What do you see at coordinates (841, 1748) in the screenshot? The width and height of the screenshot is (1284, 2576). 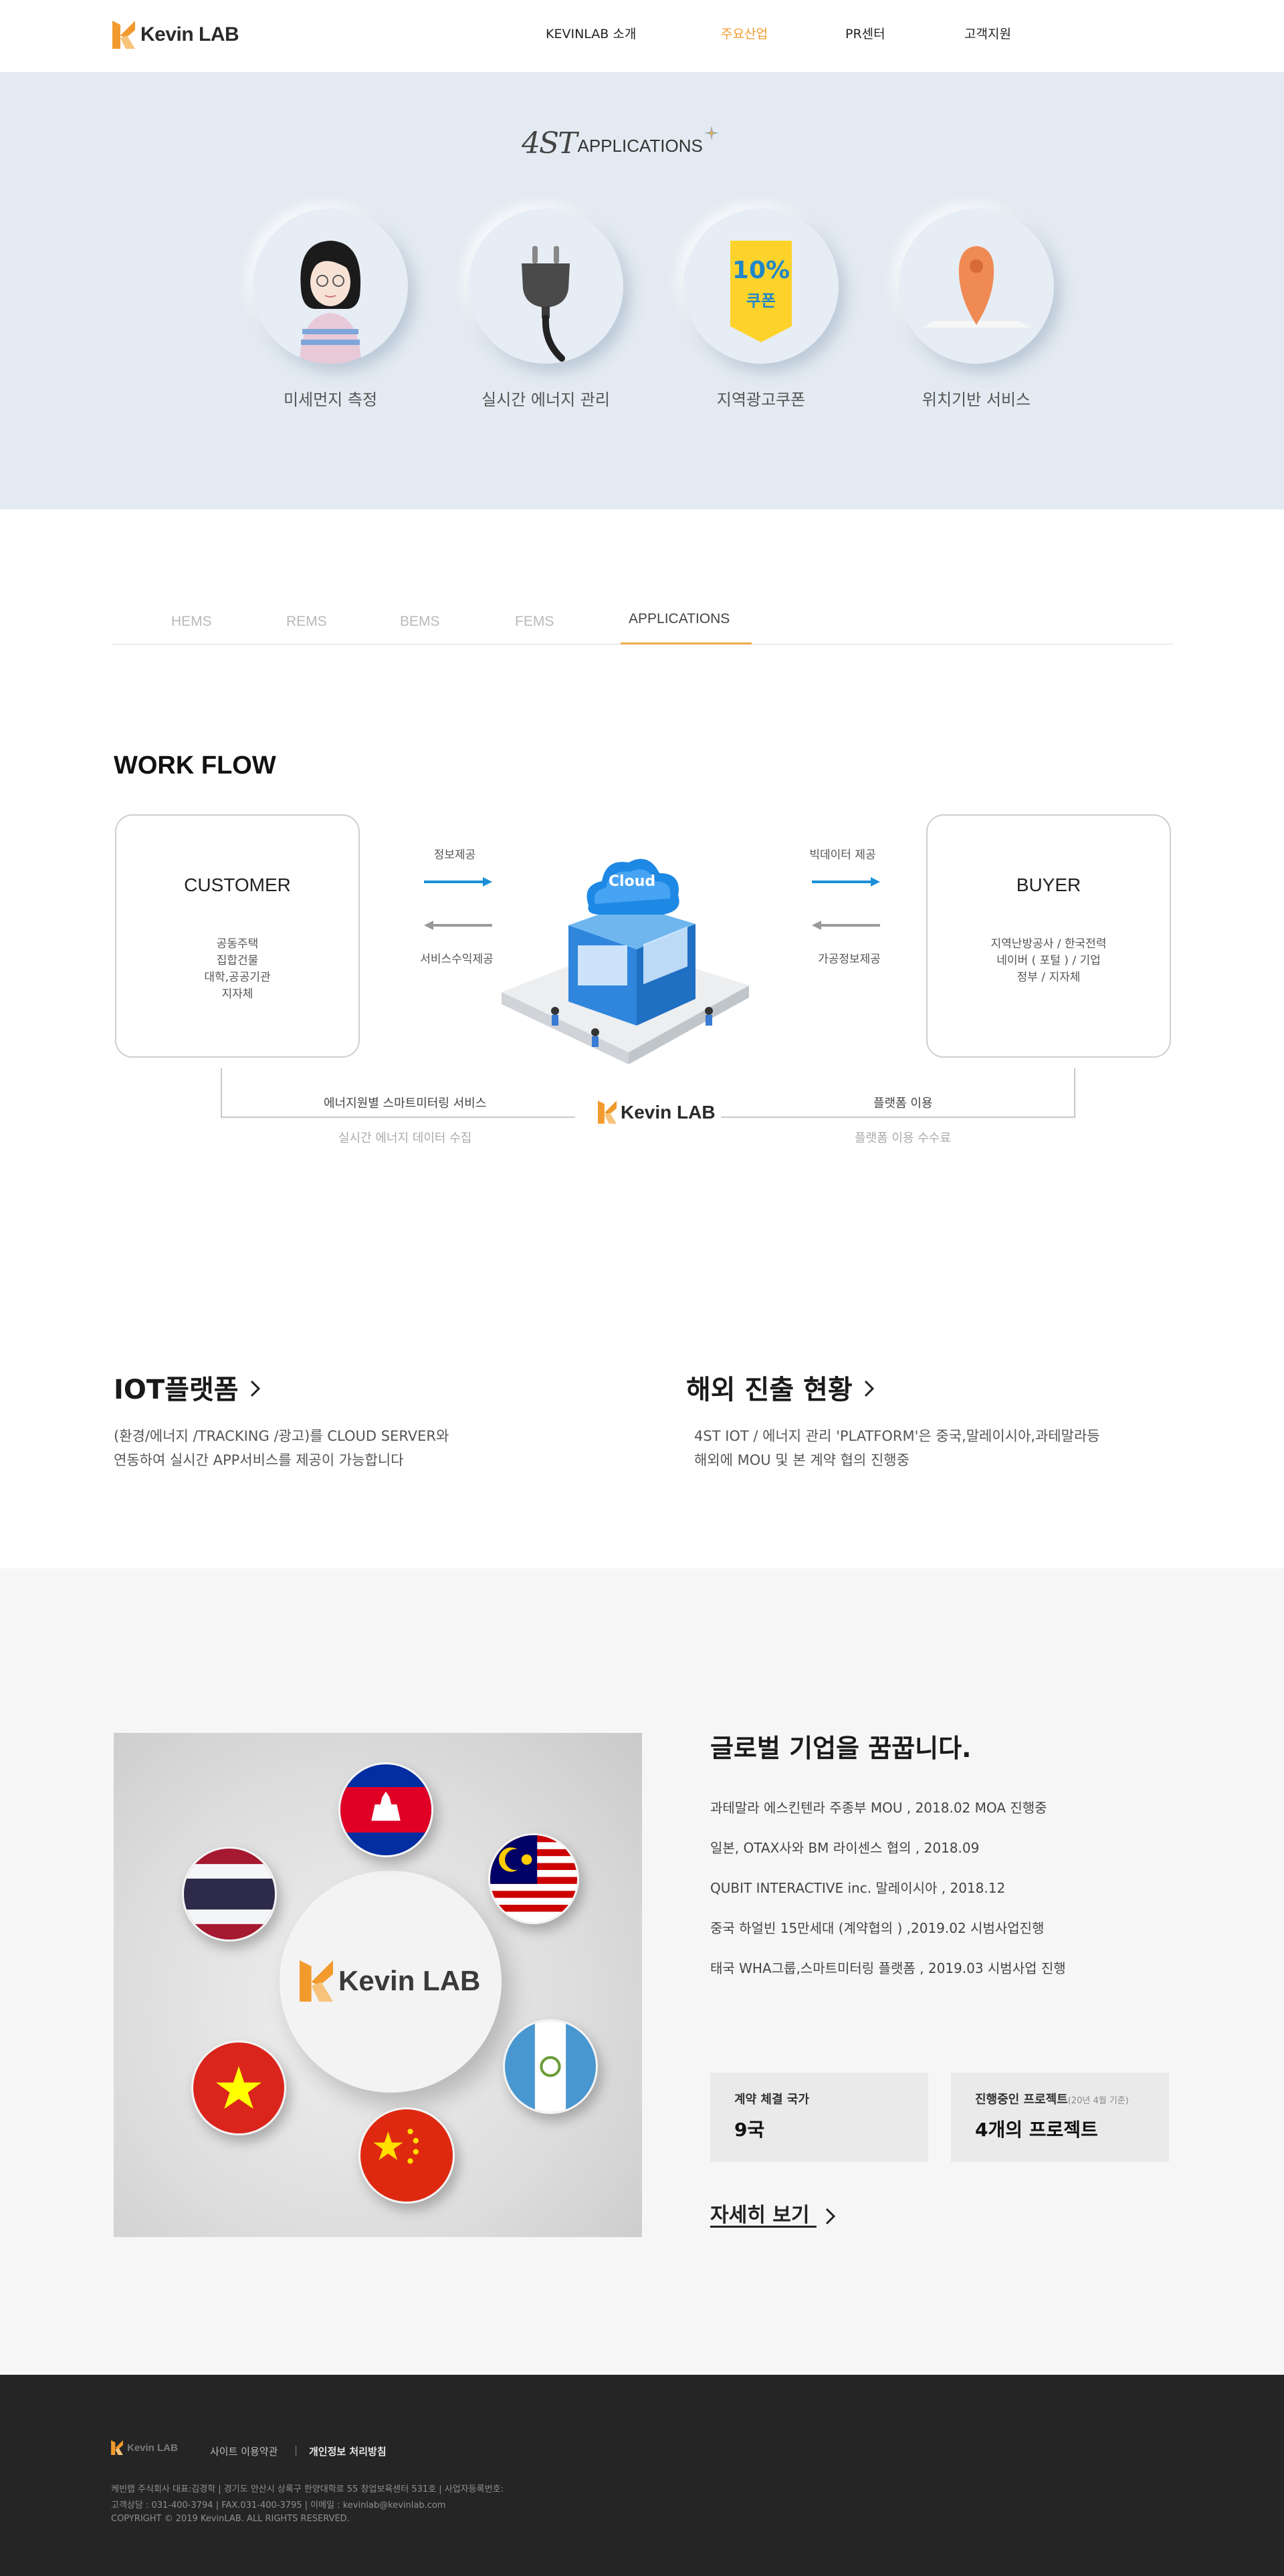 I see `global-title: 글로벌 기업을 꿈꿉니다.` at bounding box center [841, 1748].